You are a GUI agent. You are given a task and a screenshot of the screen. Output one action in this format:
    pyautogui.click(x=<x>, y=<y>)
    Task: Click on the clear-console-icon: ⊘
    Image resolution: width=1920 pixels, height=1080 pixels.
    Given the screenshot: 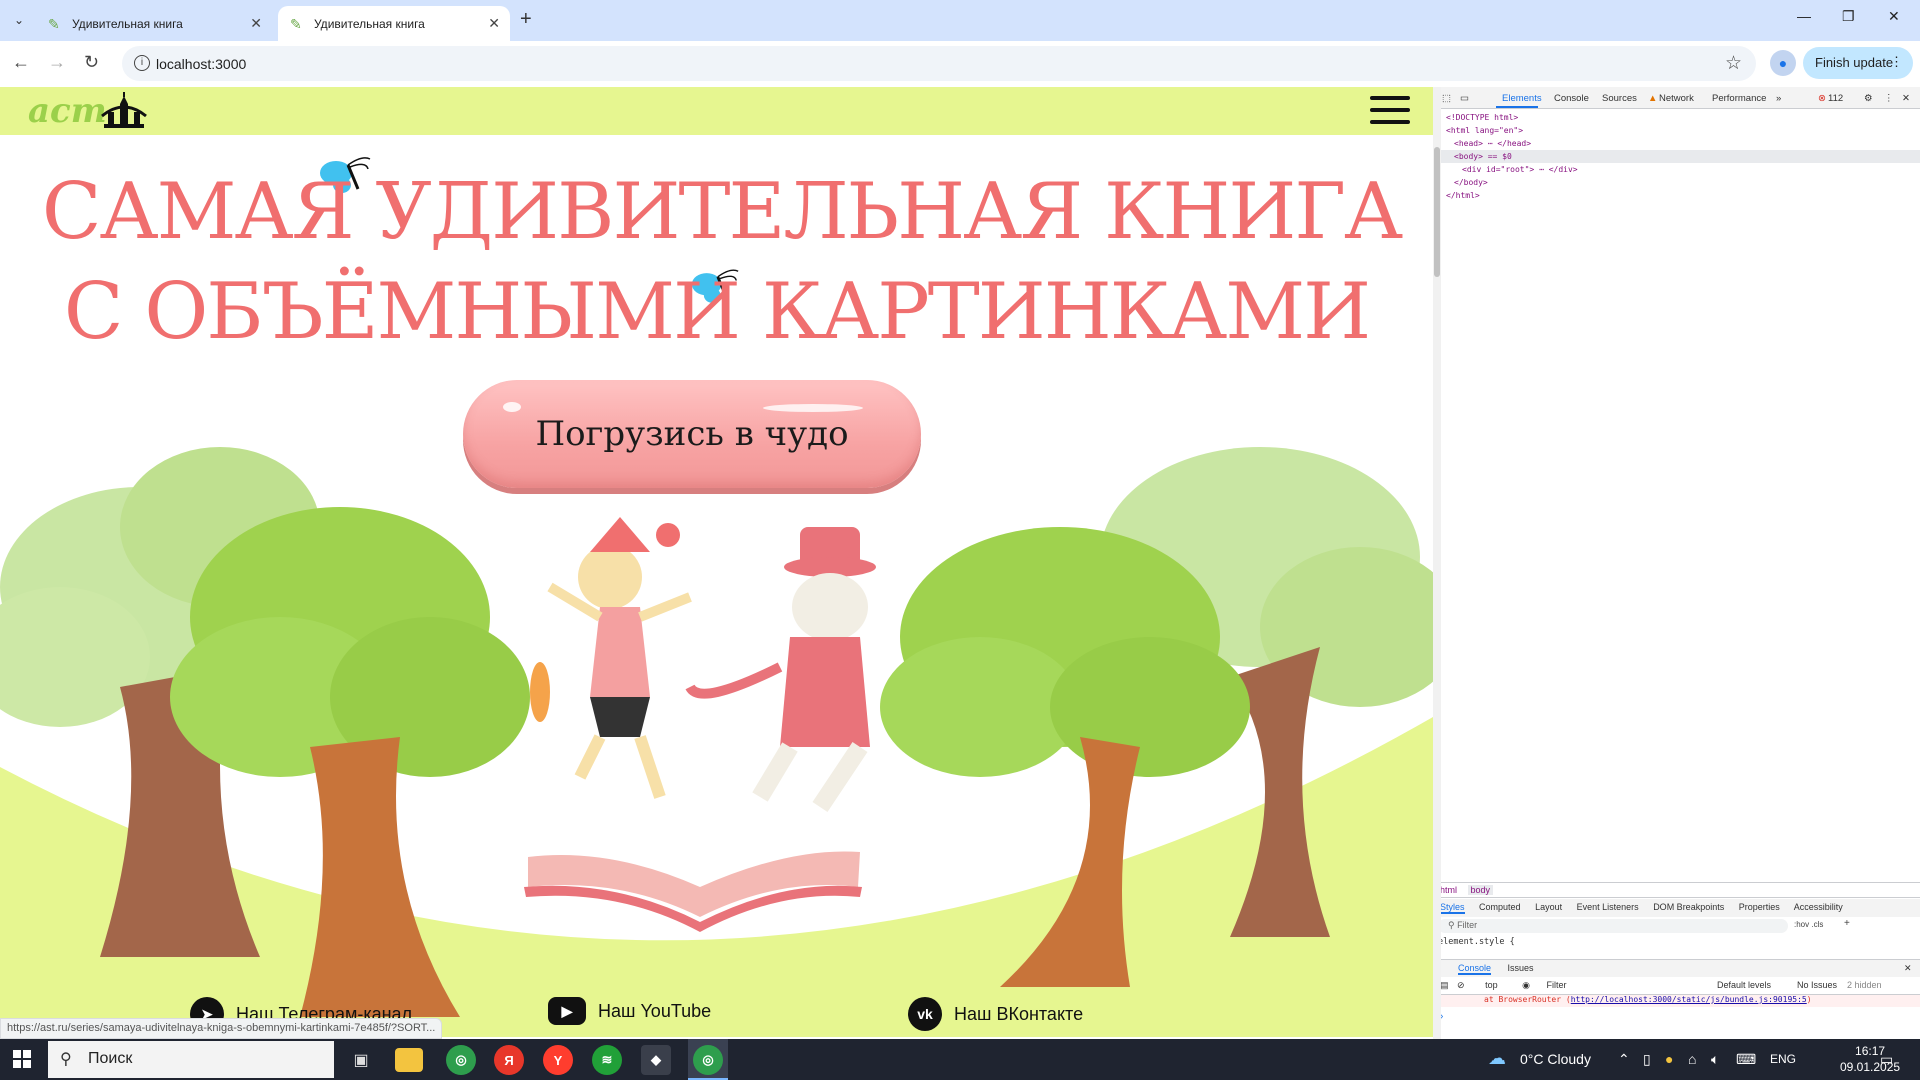 What is the action you would take?
    pyautogui.click(x=1461, y=985)
    